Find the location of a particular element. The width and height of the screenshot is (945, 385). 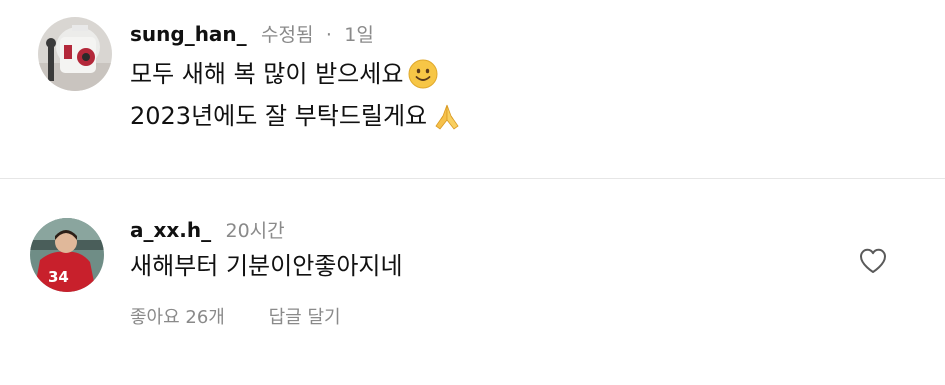

comment-text-line: 모두 새해 복 많이 받으세요 is located at coordinates (284, 74).